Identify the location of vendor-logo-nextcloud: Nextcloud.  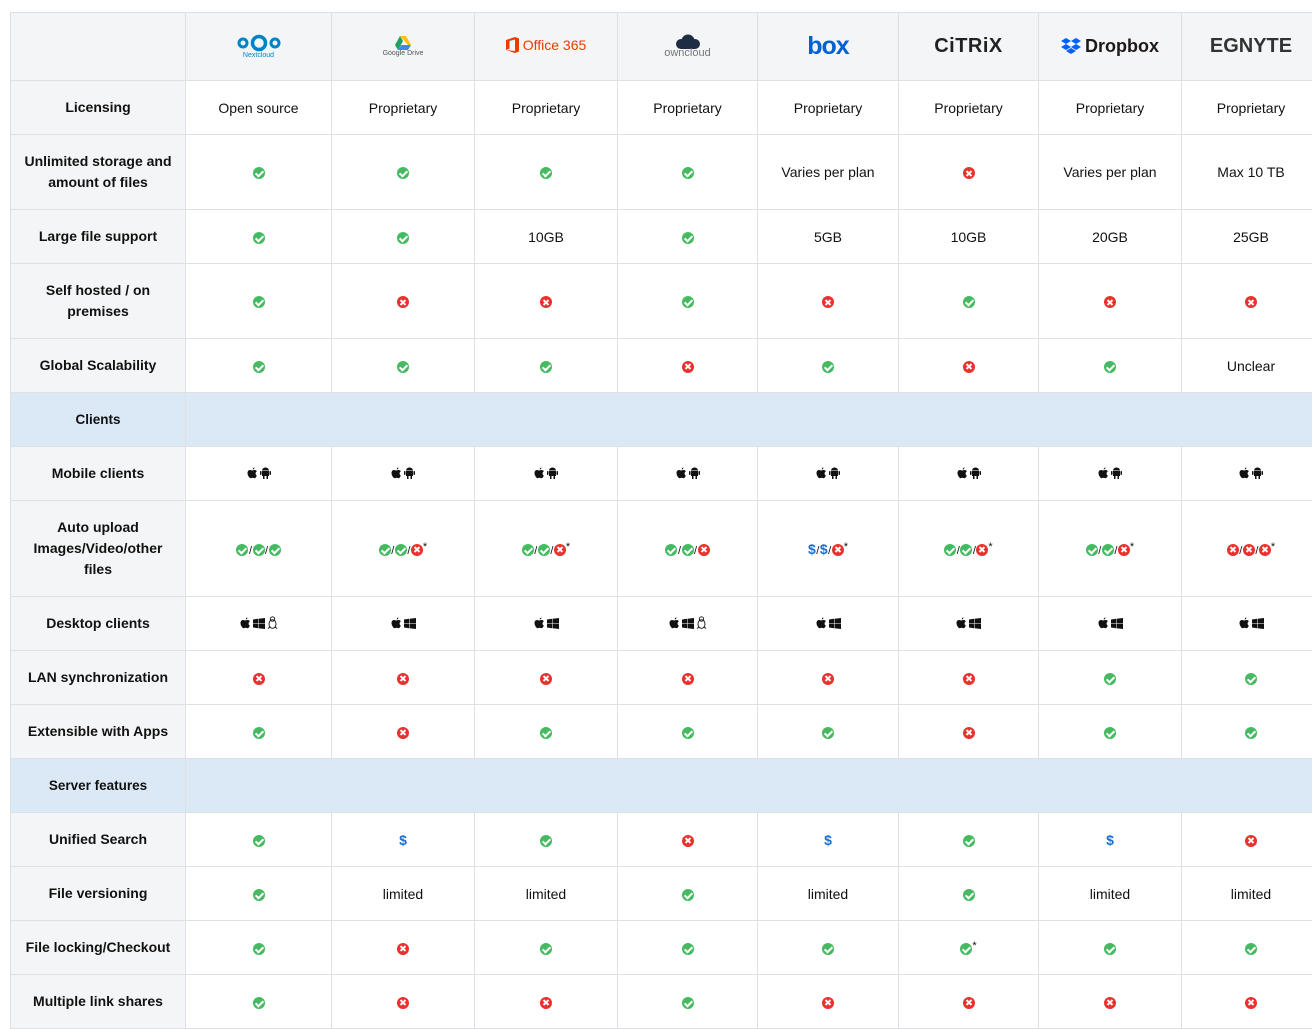
(259, 47).